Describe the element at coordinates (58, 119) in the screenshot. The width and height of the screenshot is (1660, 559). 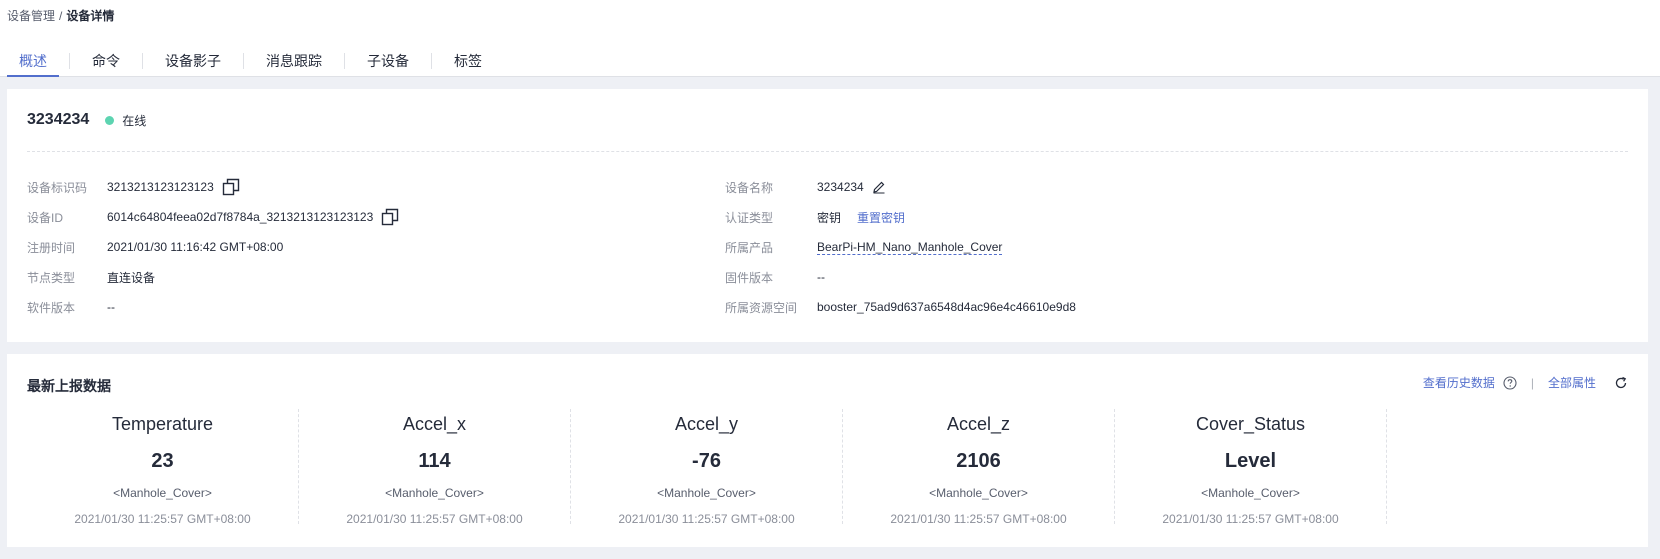
I see `device-title: 3234234` at that location.